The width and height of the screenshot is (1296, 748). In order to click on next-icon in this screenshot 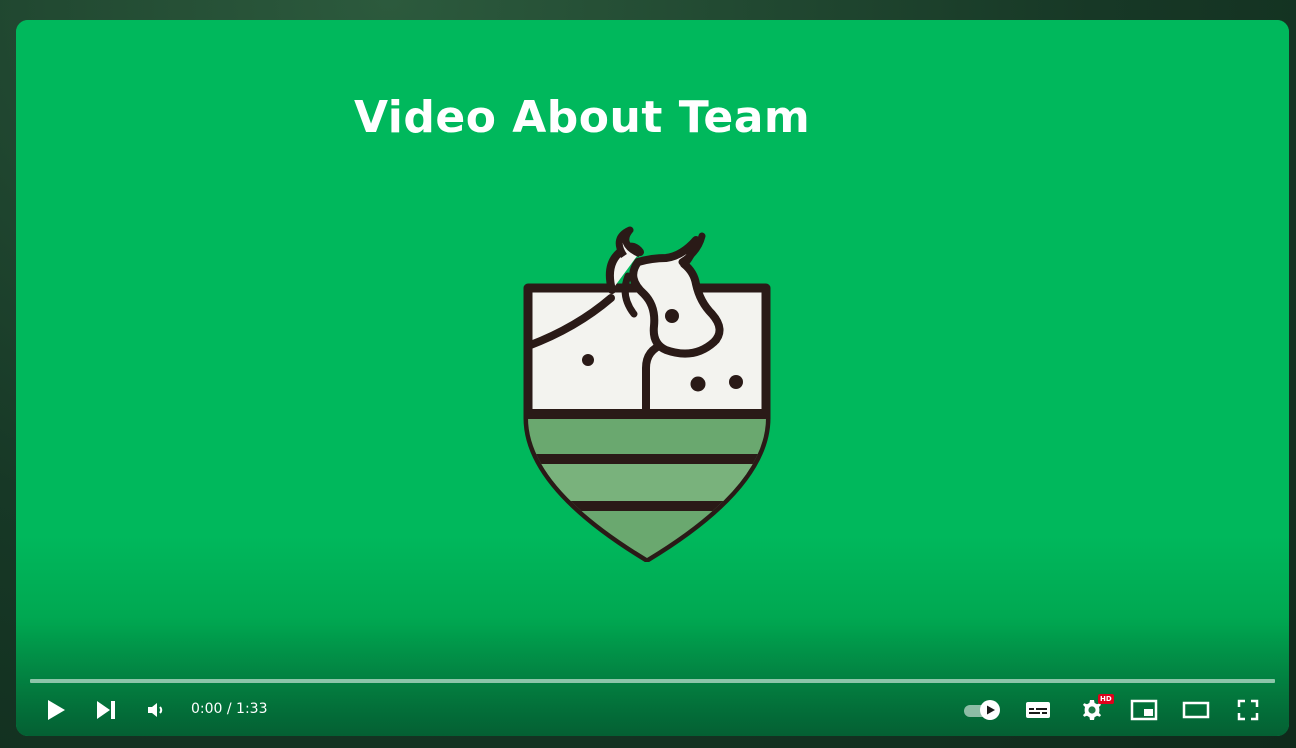, I will do `click(106, 710)`.